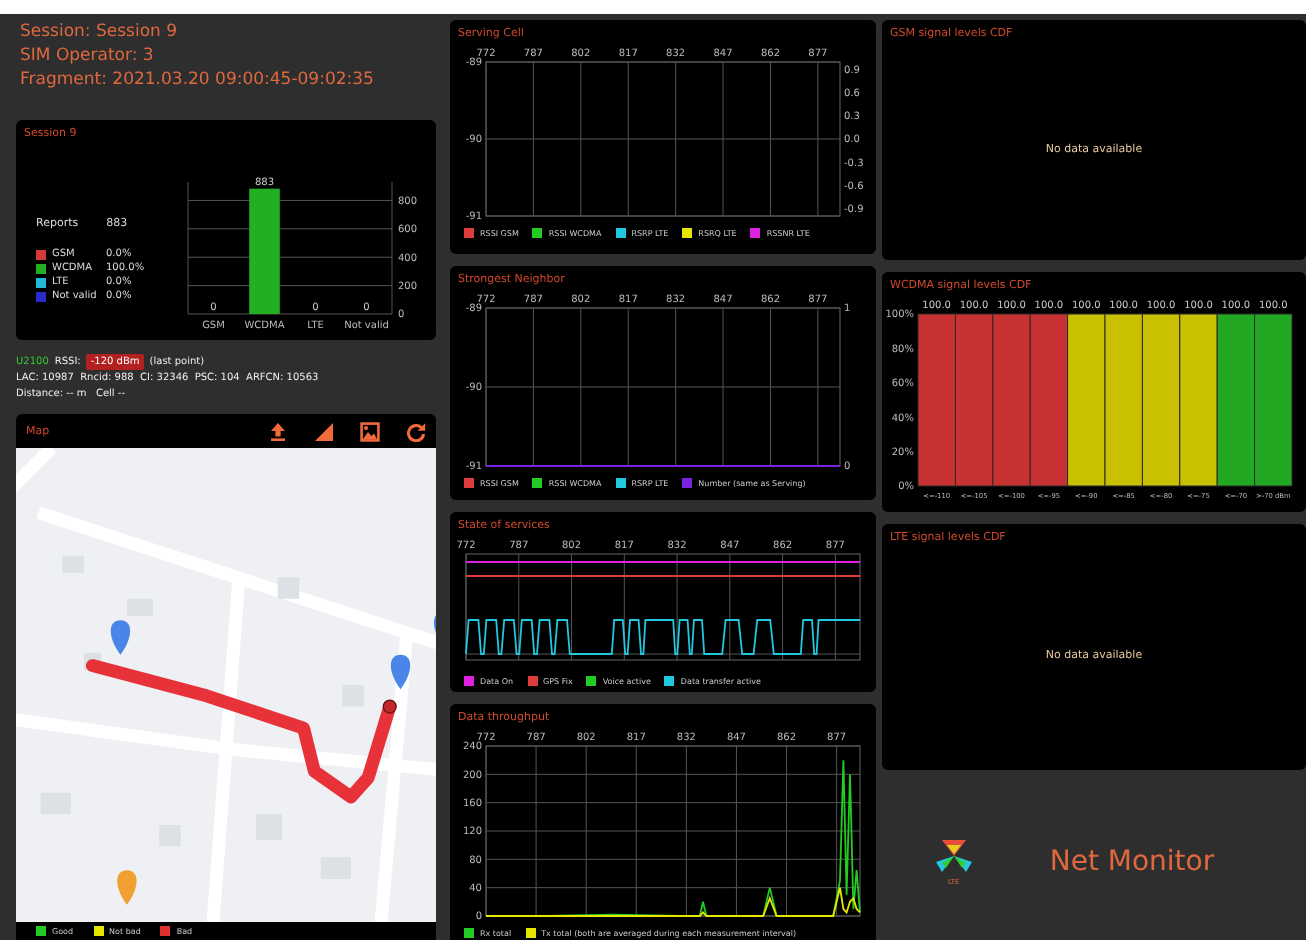 Image resolution: width=1306 pixels, height=940 pixels. What do you see at coordinates (264, 251) in the screenshot?
I see `bar` at bounding box center [264, 251].